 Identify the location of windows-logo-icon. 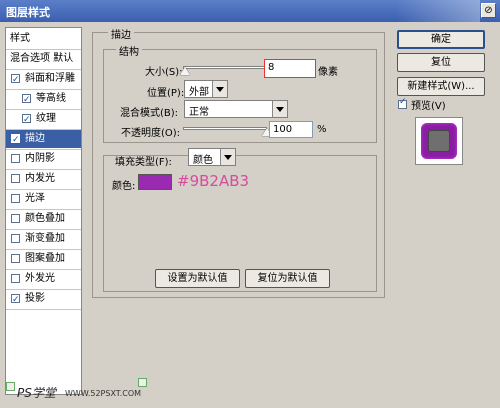
(437, 11).